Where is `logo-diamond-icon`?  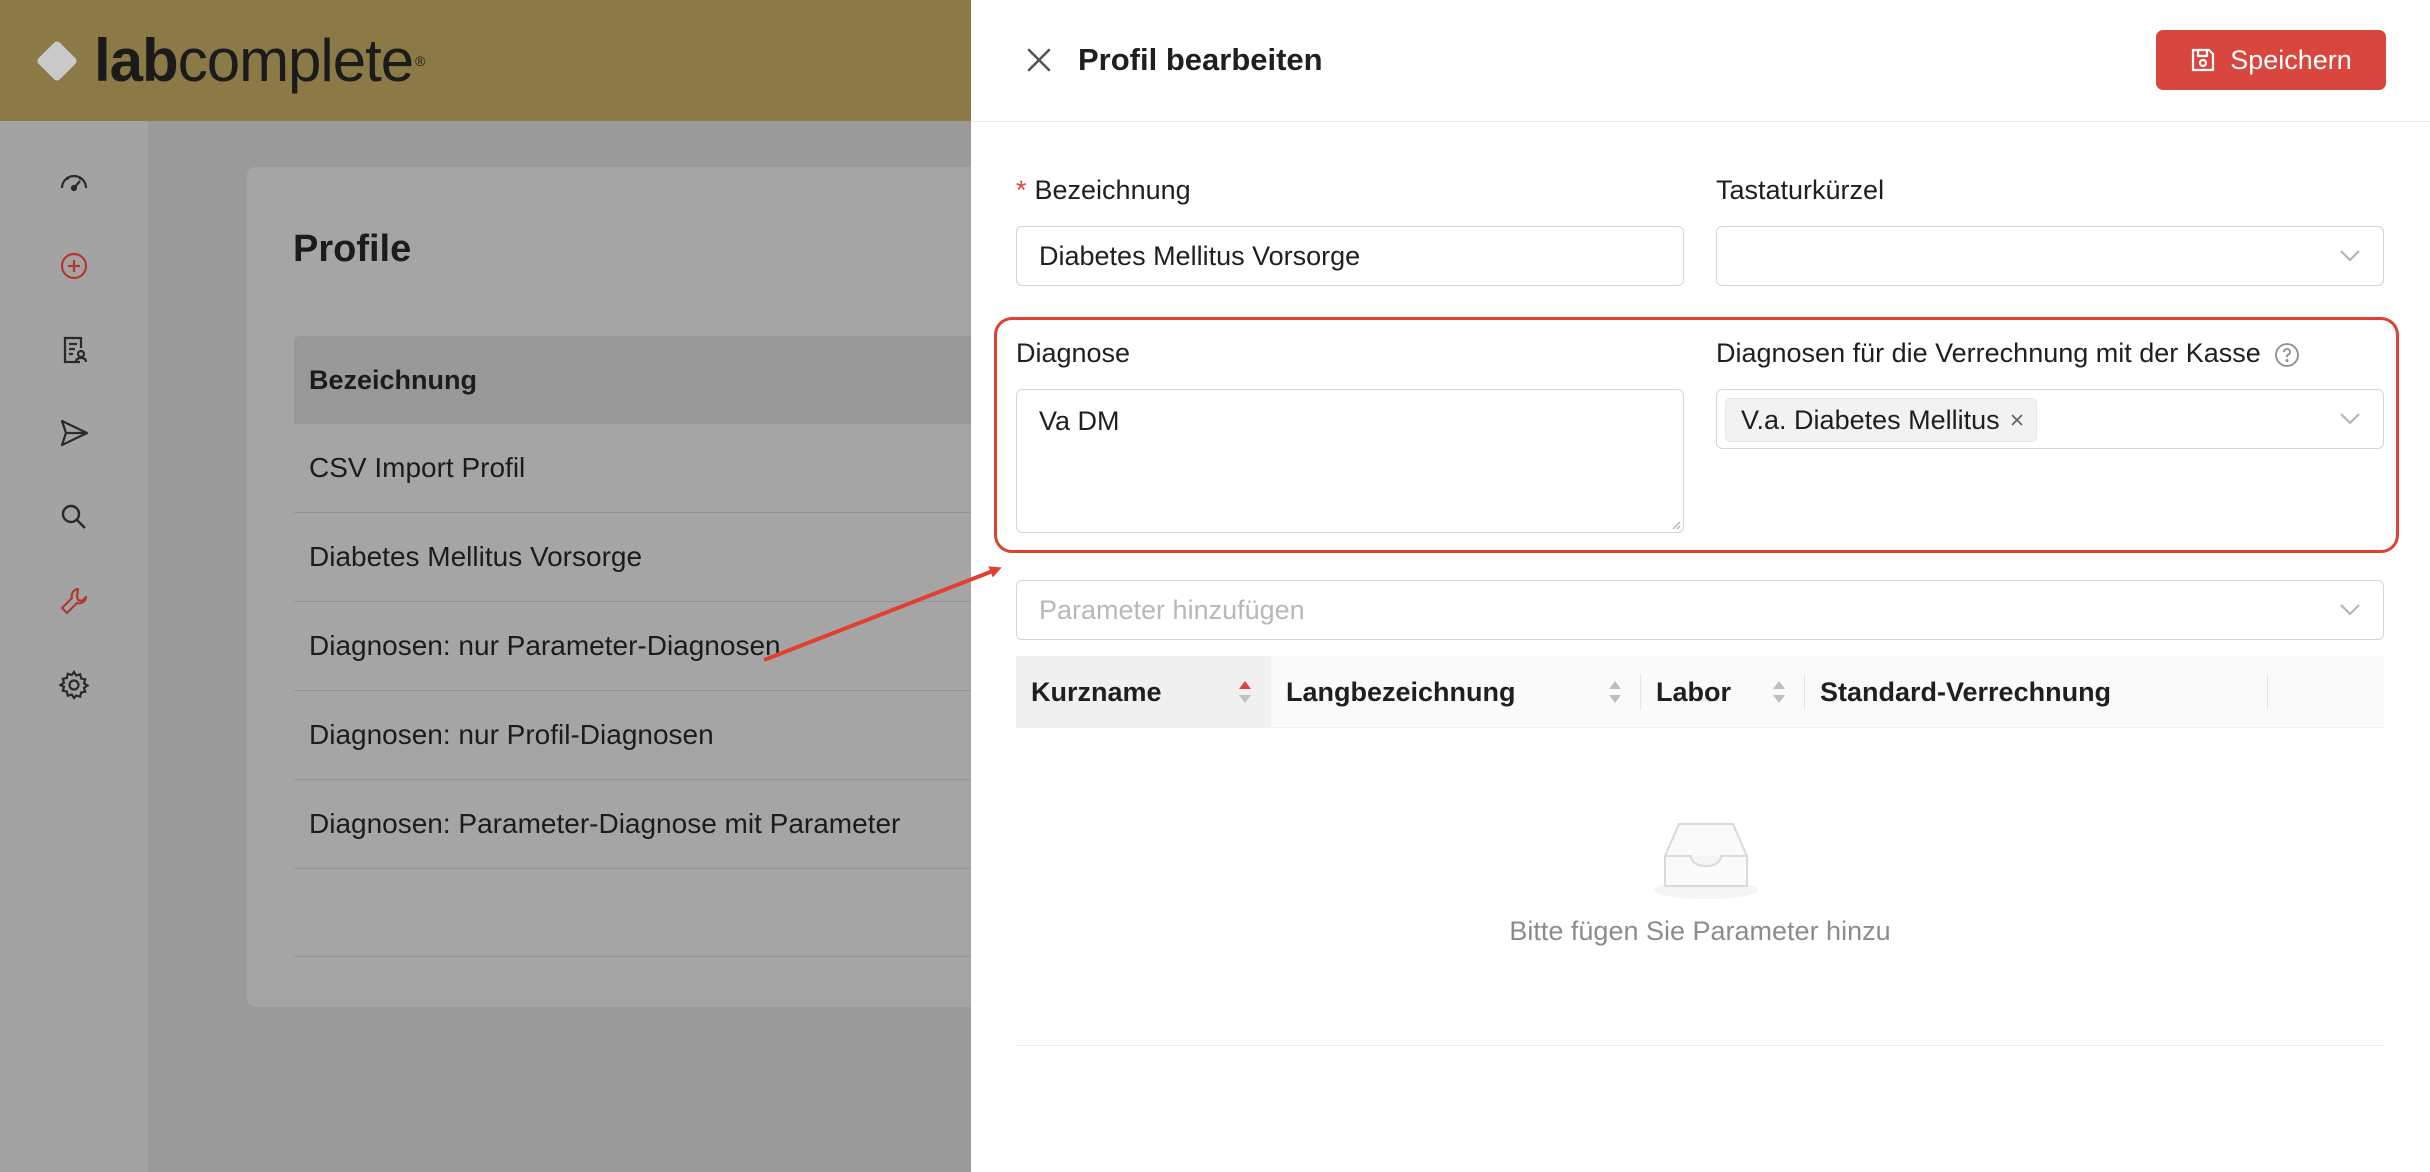
logo-diamond-icon is located at coordinates (57, 61).